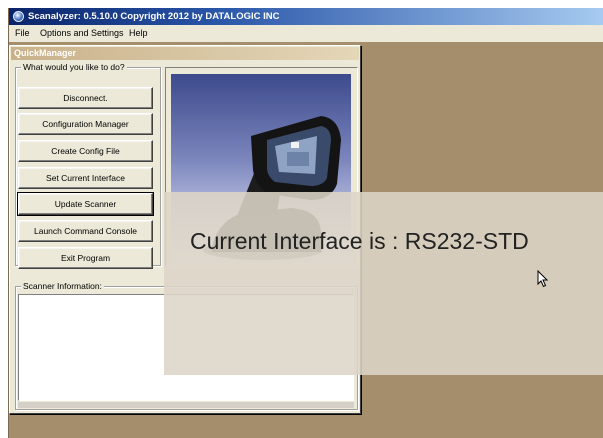  I want to click on menu-help: Help, so click(138, 33).